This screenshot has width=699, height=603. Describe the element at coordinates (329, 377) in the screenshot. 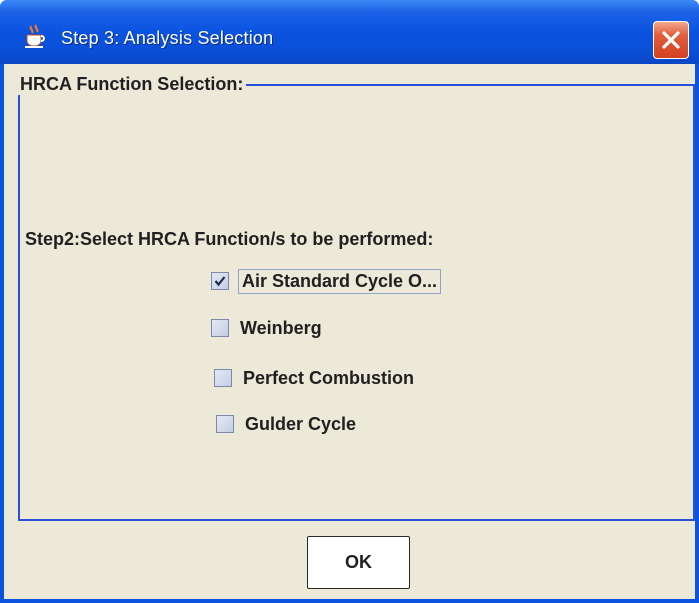

I see `option-label: Perfect Combustion` at that location.